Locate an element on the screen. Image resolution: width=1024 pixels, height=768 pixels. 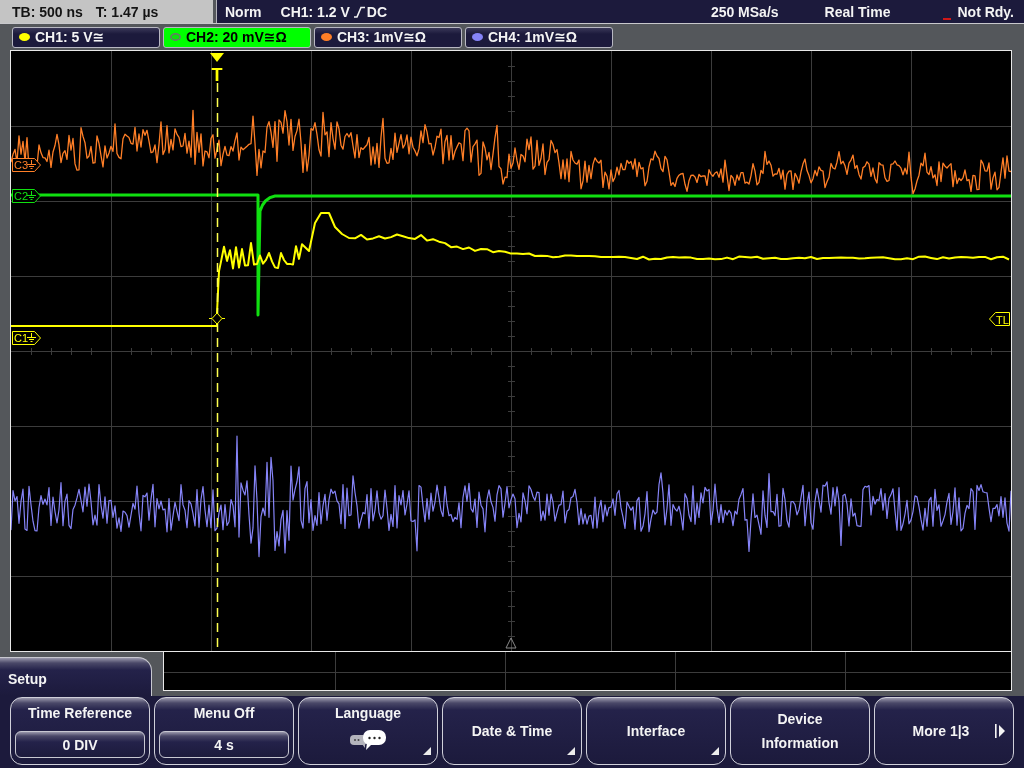
speech-bubbles-icon is located at coordinates (368, 740).